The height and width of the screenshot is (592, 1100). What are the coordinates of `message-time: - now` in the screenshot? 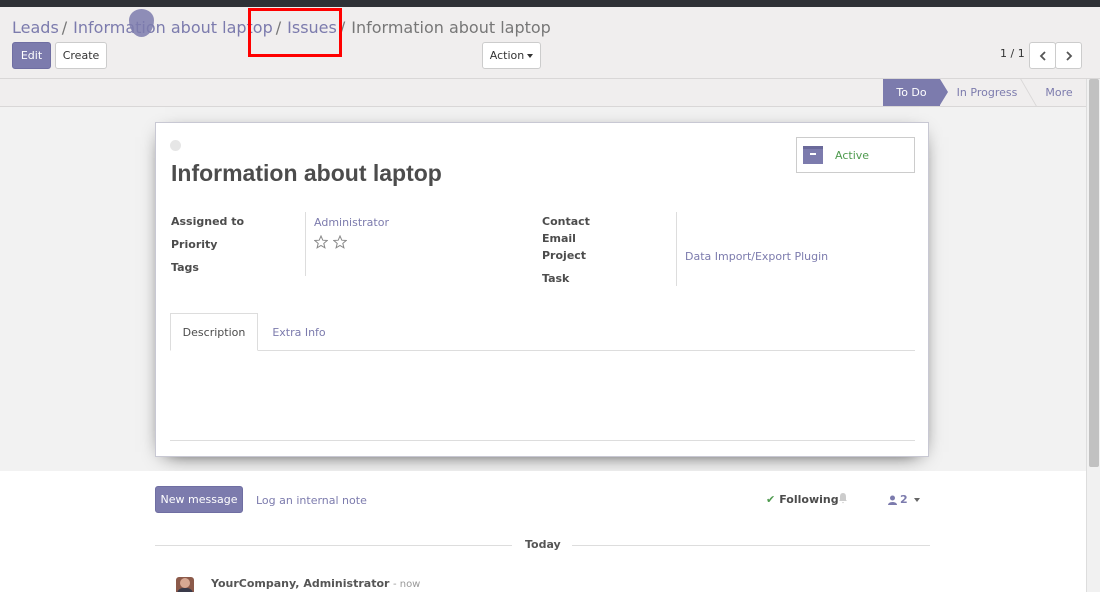 It's located at (406, 584).